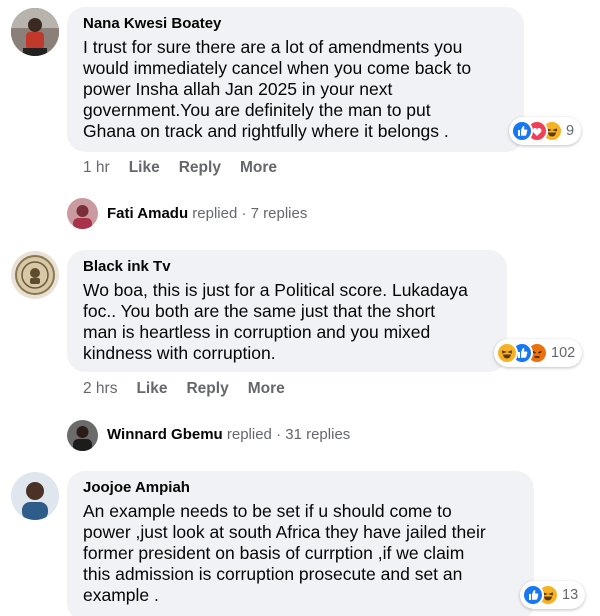 The width and height of the screenshot is (600, 616). What do you see at coordinates (121, 595) in the screenshot?
I see `comment-text-line: example .` at bounding box center [121, 595].